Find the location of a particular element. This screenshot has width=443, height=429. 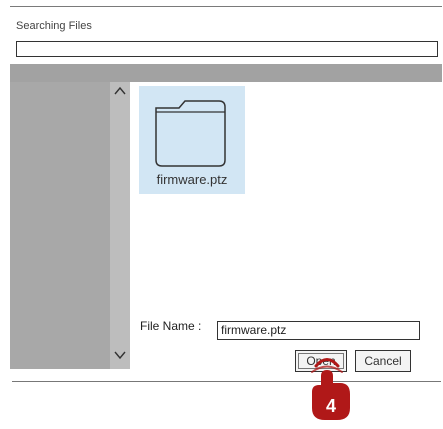

scroll-up-icon is located at coordinates (120, 92).